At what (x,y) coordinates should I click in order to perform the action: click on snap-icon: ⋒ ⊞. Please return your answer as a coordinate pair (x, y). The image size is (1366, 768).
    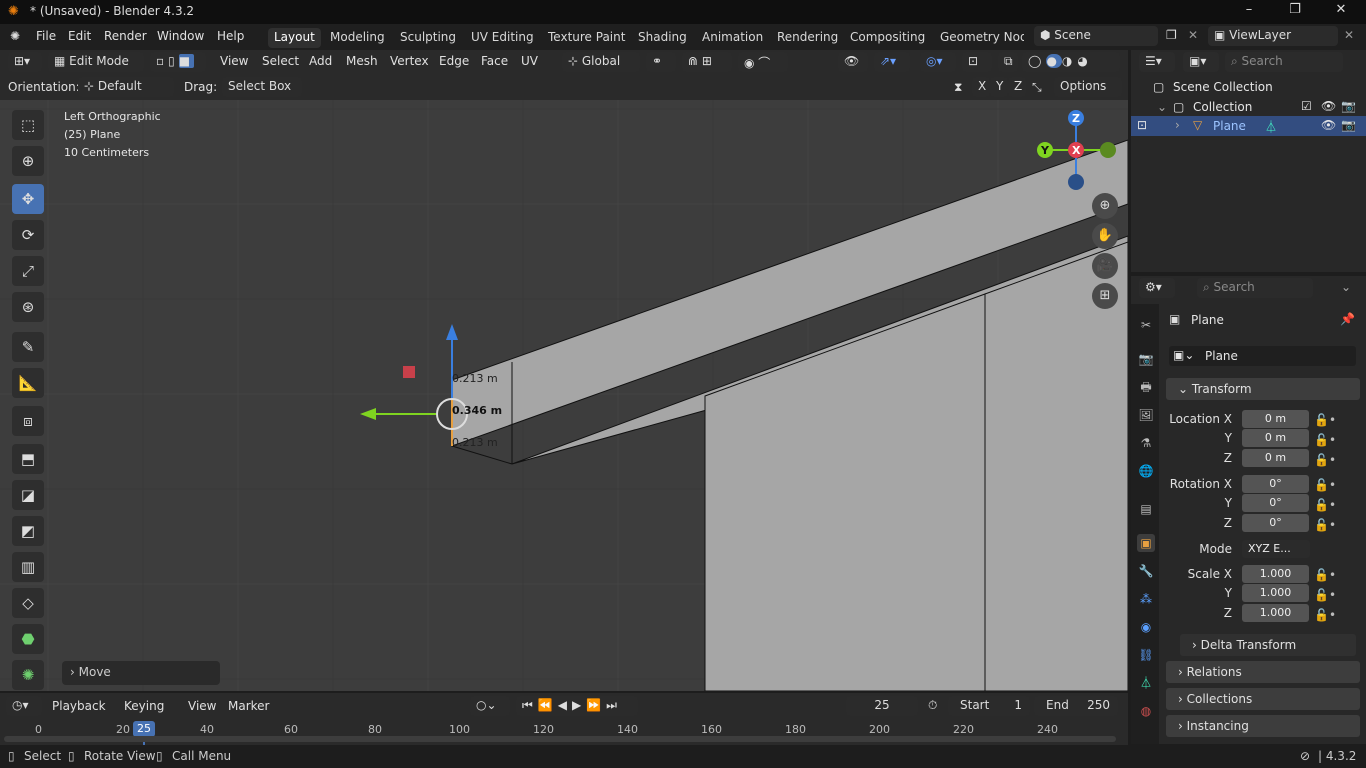
    Looking at the image, I should click on (707, 62).